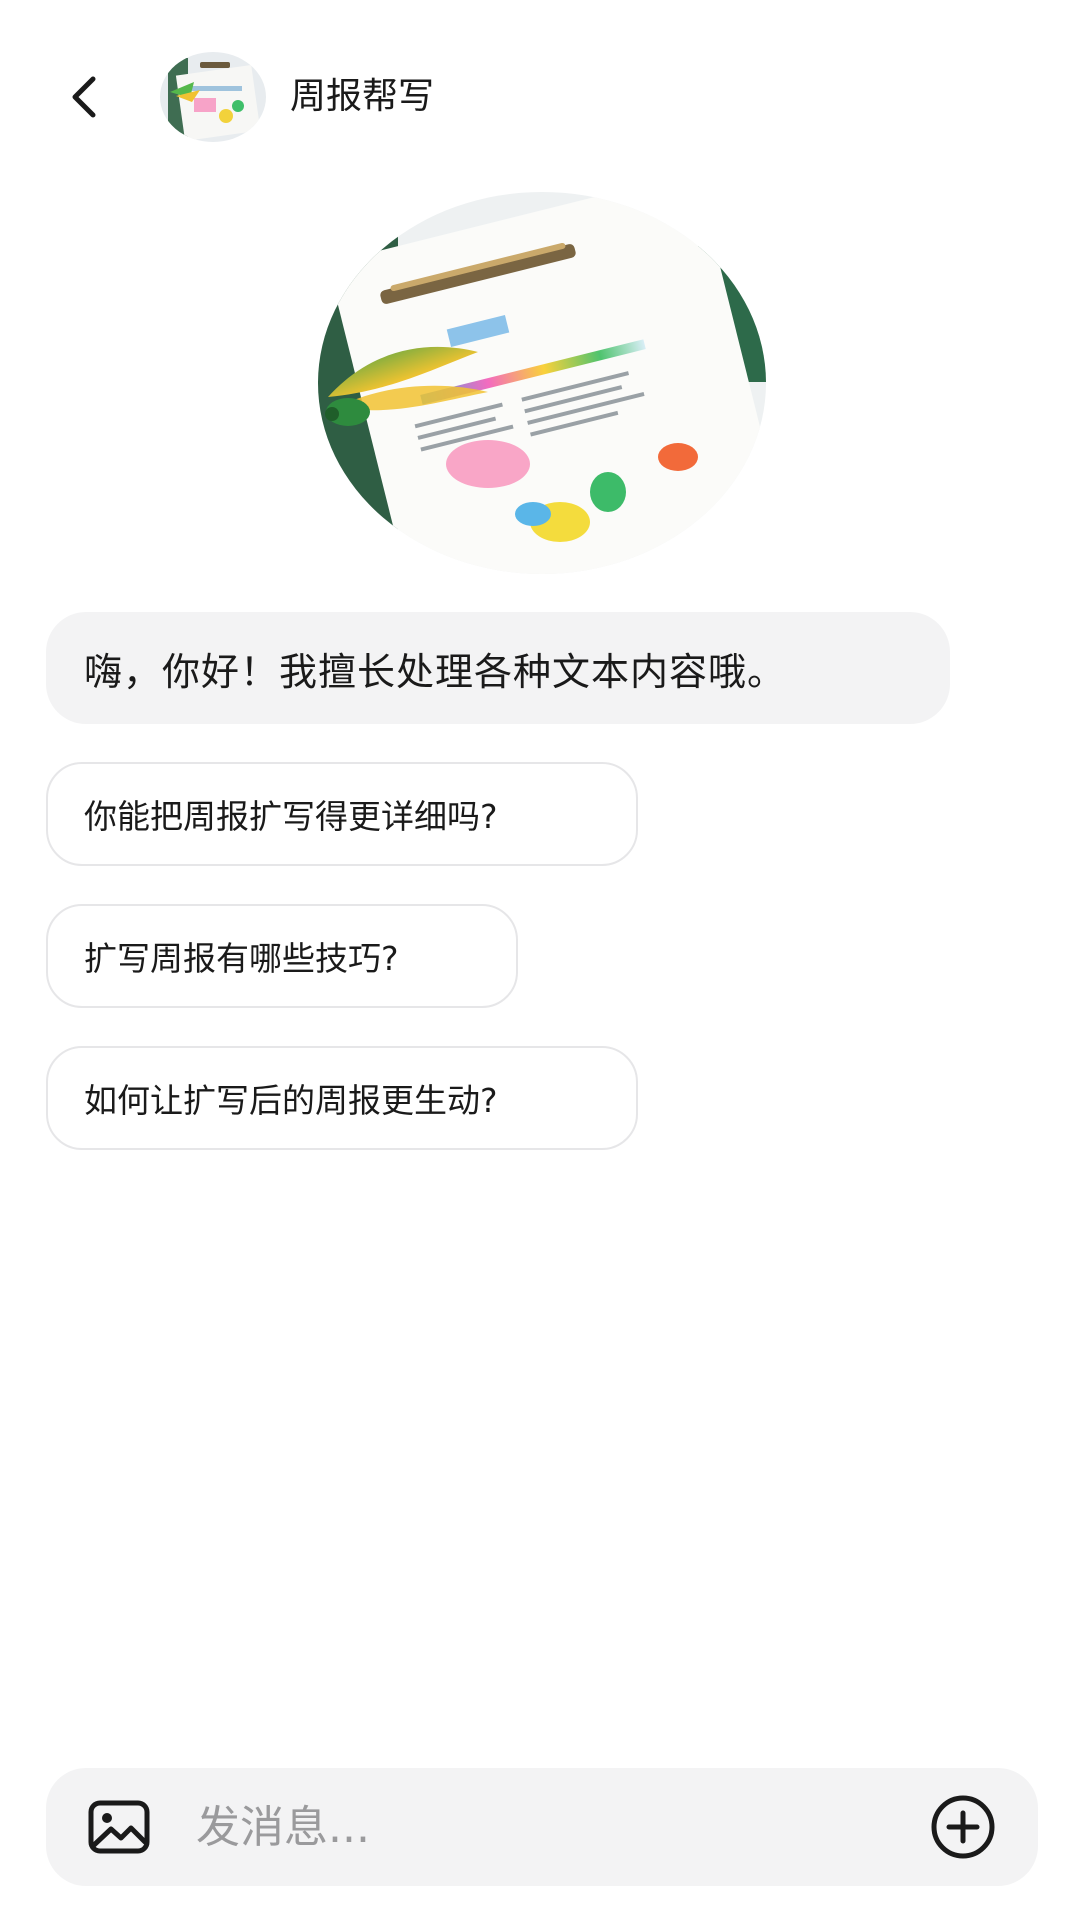 Image resolution: width=1080 pixels, height=1920 pixels. I want to click on more-options-button, so click(963, 1827).